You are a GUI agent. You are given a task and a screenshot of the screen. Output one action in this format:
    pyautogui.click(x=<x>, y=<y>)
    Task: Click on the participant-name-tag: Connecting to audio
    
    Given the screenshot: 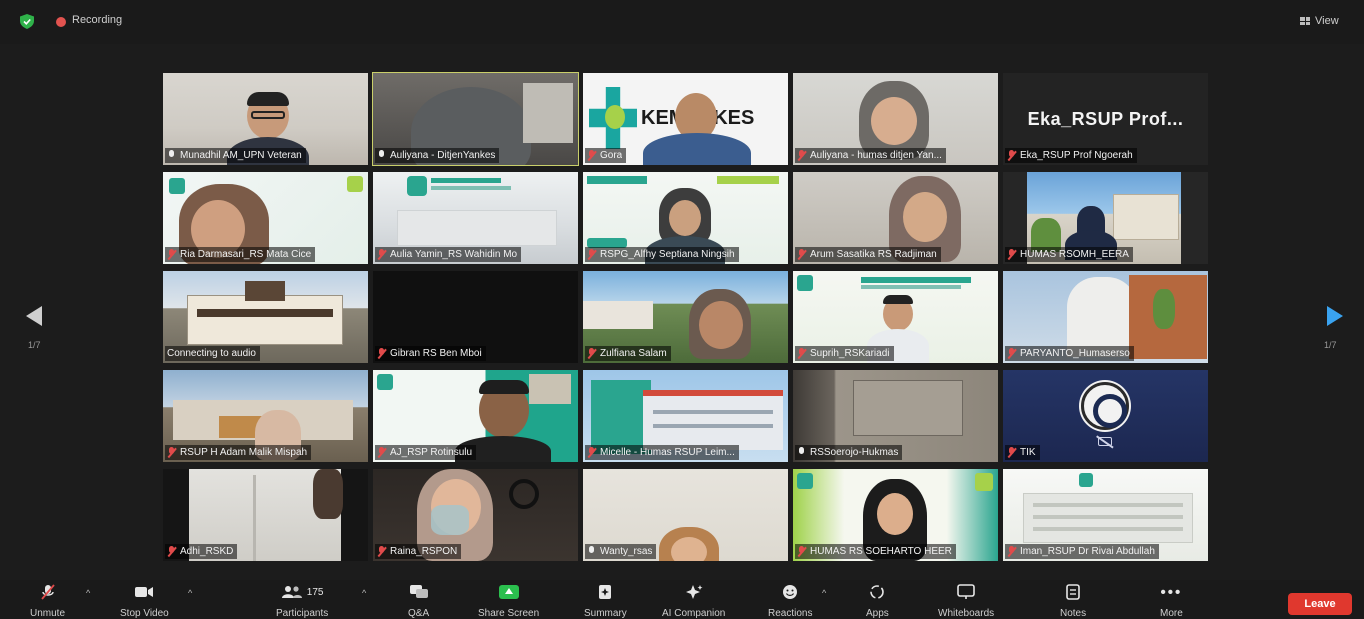 What is the action you would take?
    pyautogui.click(x=212, y=353)
    